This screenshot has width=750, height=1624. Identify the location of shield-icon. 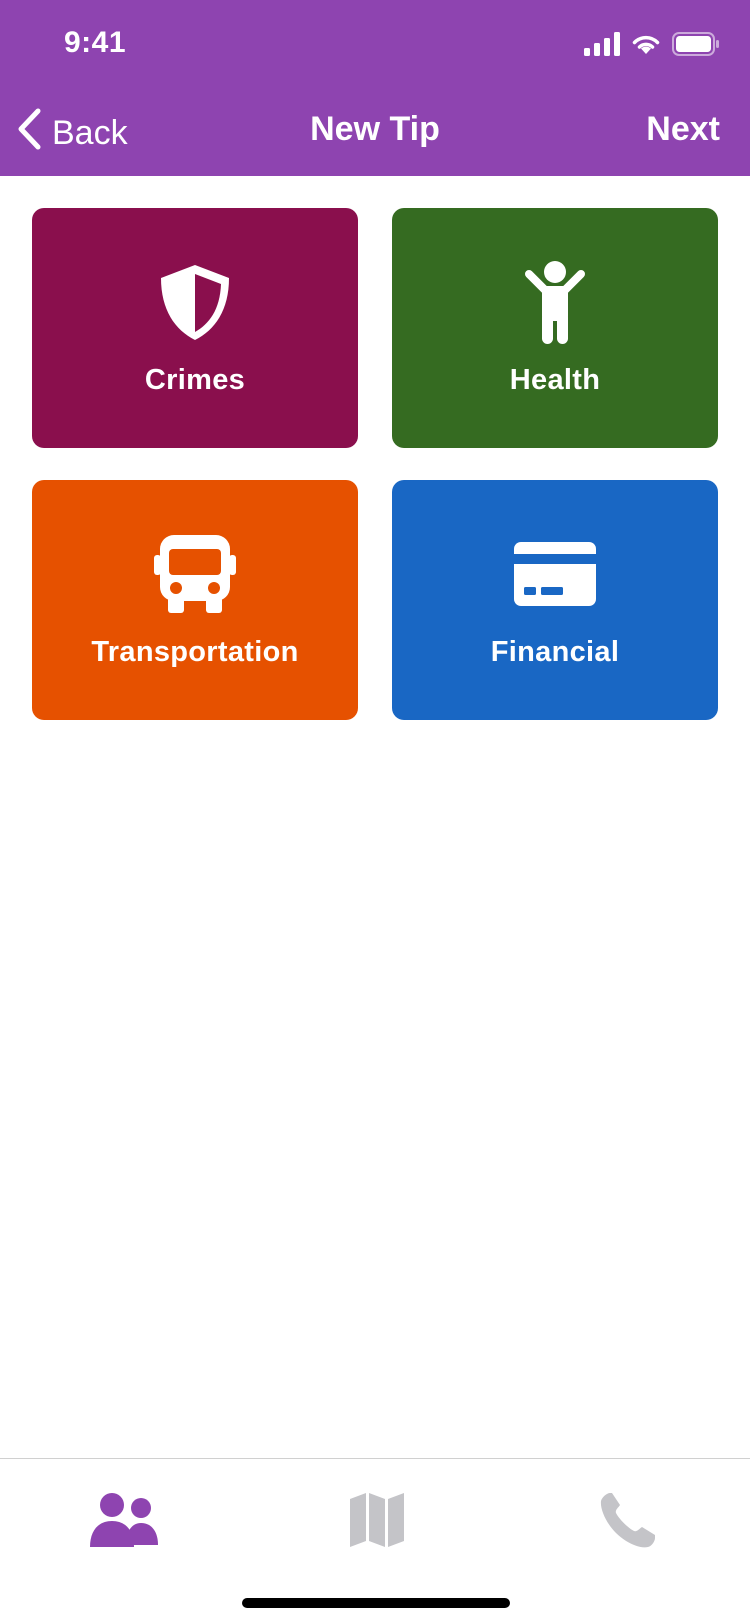
(195, 302).